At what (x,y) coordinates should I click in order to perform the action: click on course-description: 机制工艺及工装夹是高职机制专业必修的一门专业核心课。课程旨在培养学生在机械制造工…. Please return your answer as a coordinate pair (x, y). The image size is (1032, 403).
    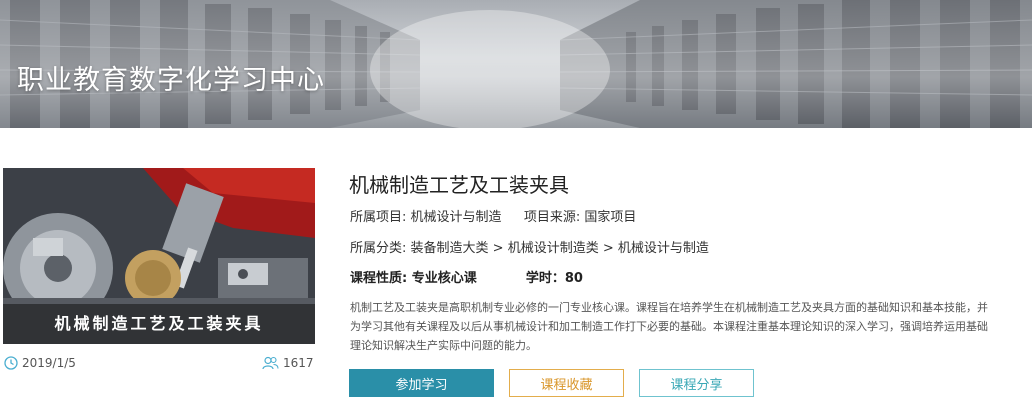
    Looking at the image, I should click on (669, 326).